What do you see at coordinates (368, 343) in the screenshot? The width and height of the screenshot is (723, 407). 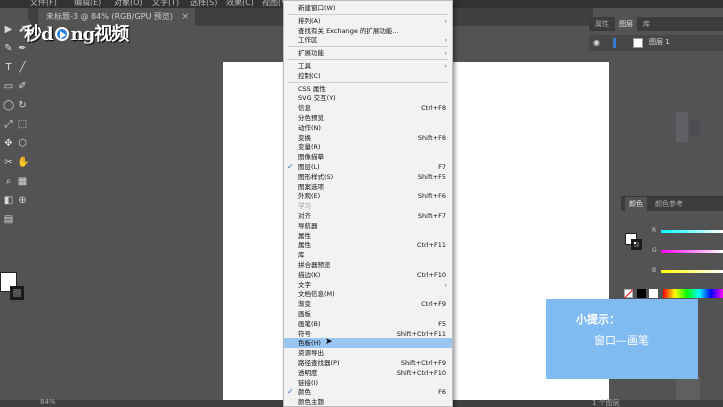 I see `menu-item: 色板(H)` at bounding box center [368, 343].